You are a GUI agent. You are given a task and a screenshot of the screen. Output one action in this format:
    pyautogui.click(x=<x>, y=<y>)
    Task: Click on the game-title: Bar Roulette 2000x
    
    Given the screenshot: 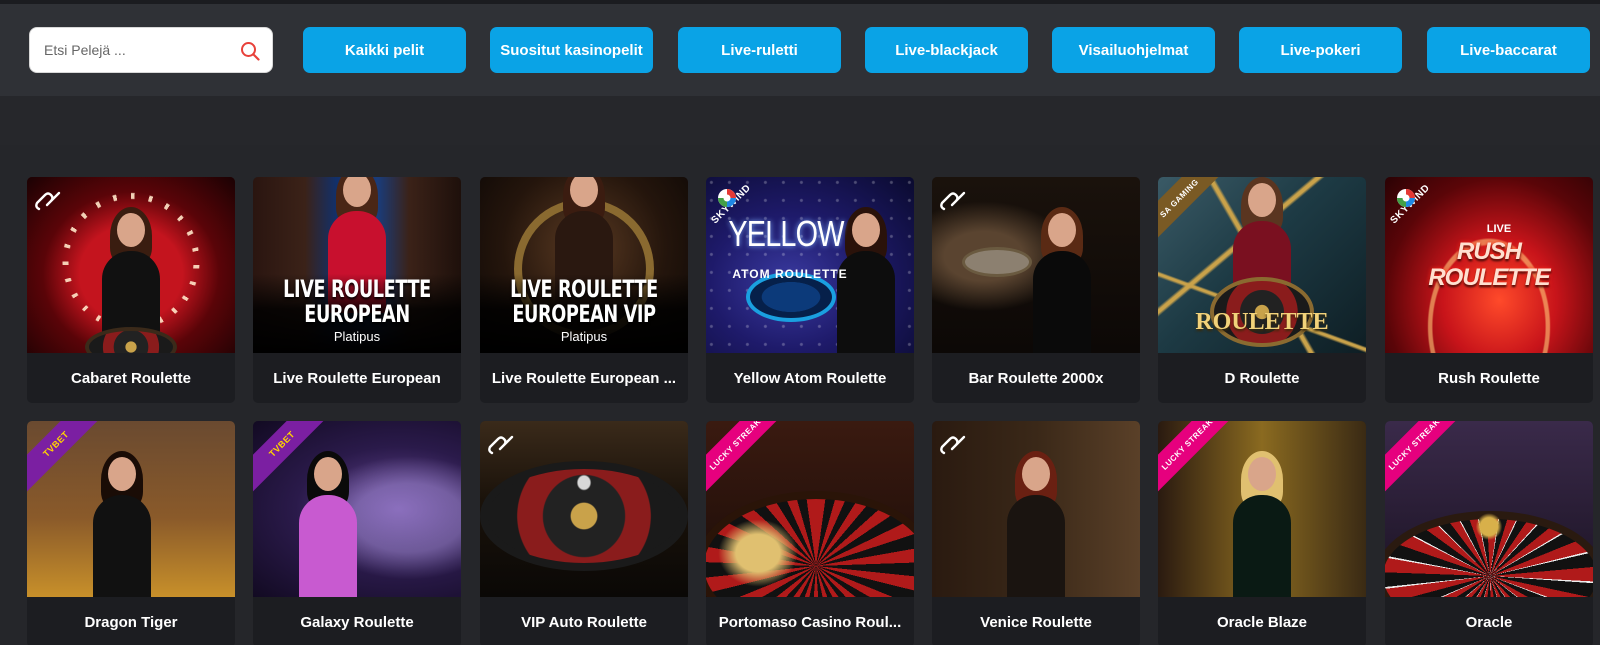 What is the action you would take?
    pyautogui.click(x=1036, y=378)
    